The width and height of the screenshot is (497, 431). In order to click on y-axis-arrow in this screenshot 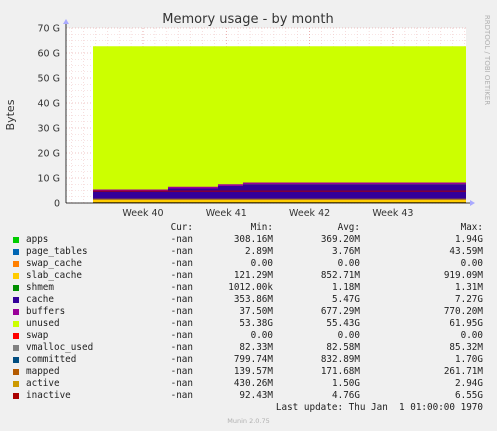, I will do `click(66, 21)`.